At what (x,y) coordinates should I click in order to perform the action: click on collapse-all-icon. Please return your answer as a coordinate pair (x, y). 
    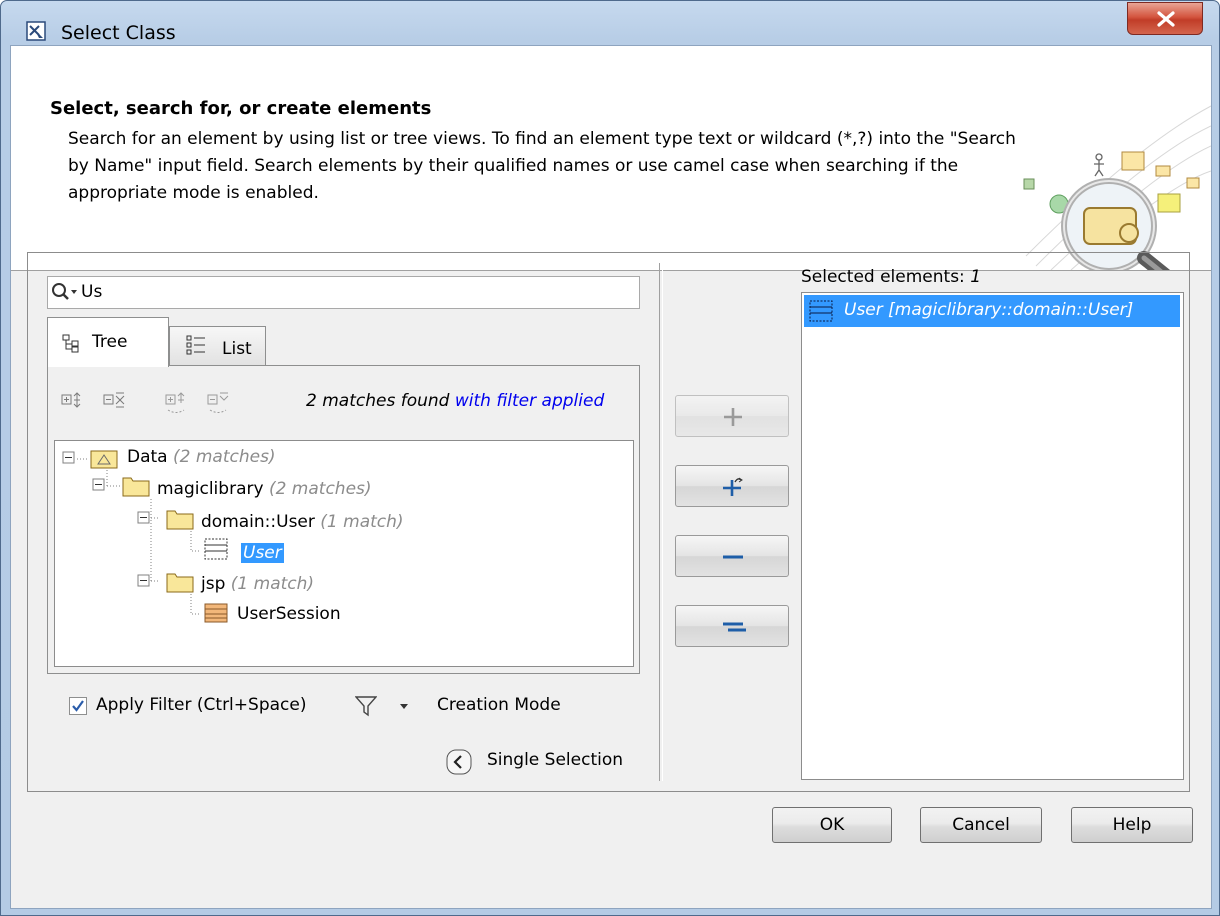
    Looking at the image, I should click on (114, 400).